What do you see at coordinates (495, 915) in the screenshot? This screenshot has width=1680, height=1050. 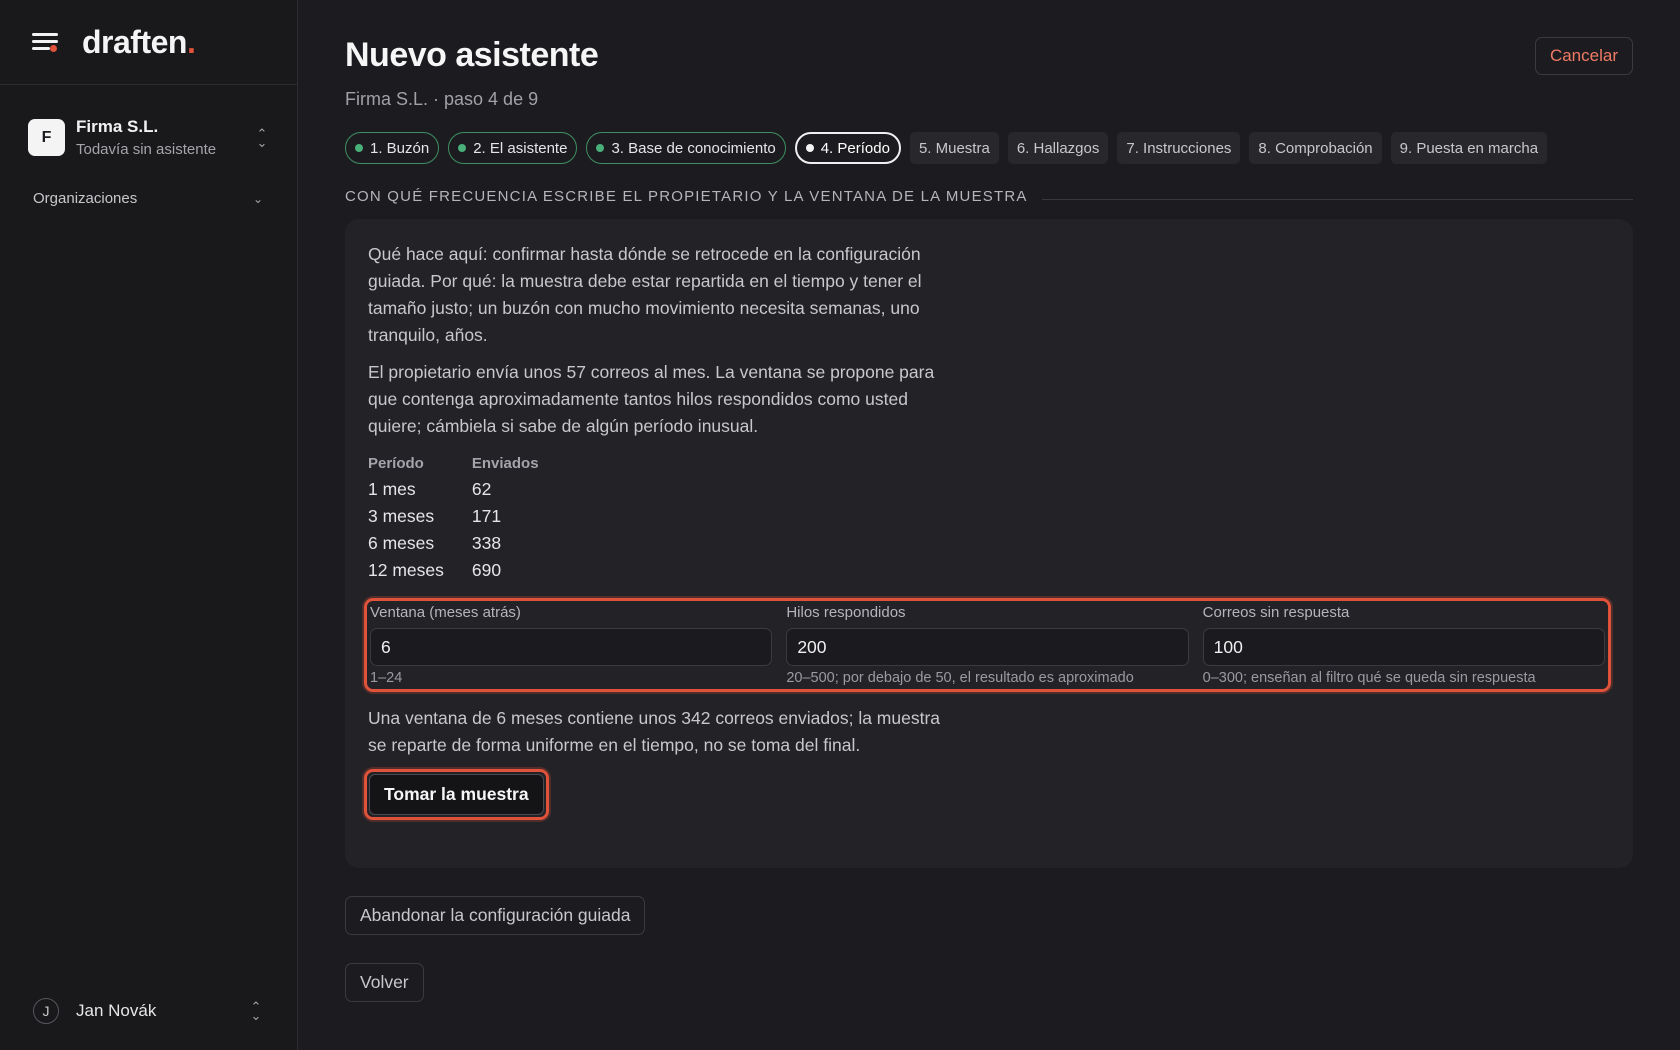 I see `abandon-setup-button: Abandonar la configuración guiada` at bounding box center [495, 915].